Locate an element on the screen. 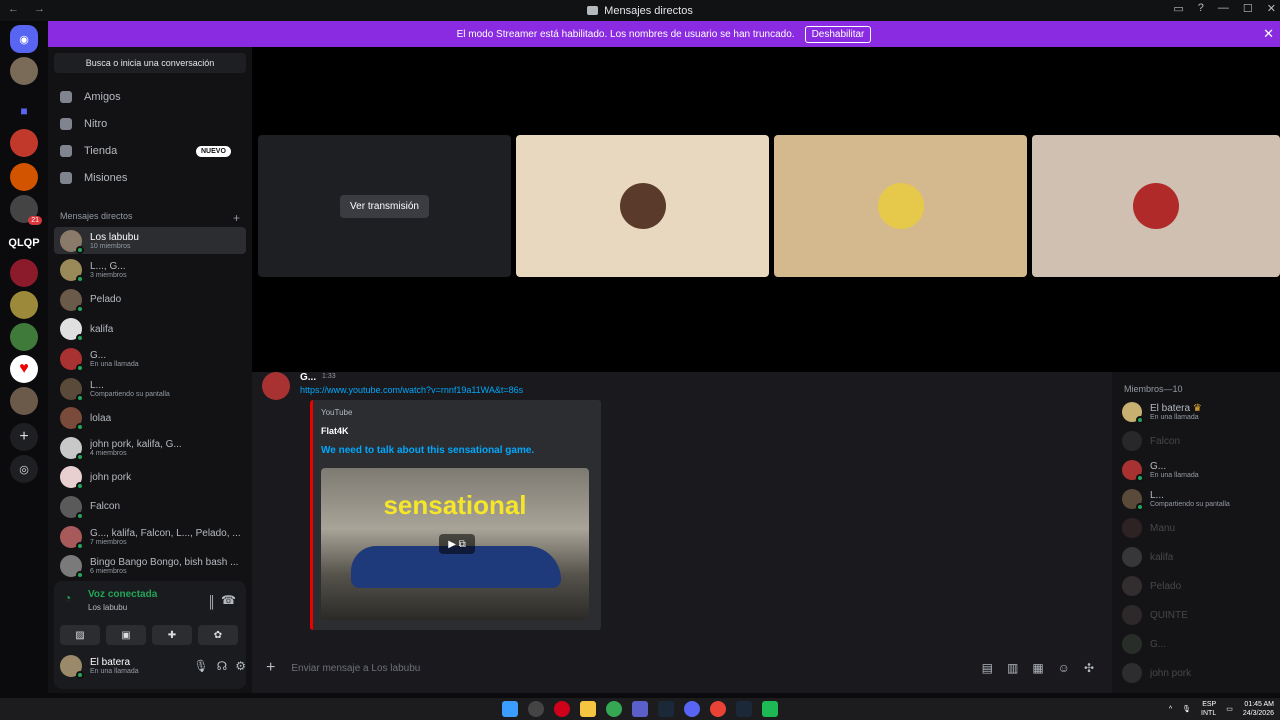 The image size is (1280, 720). explorer-icon is located at coordinates (588, 709).